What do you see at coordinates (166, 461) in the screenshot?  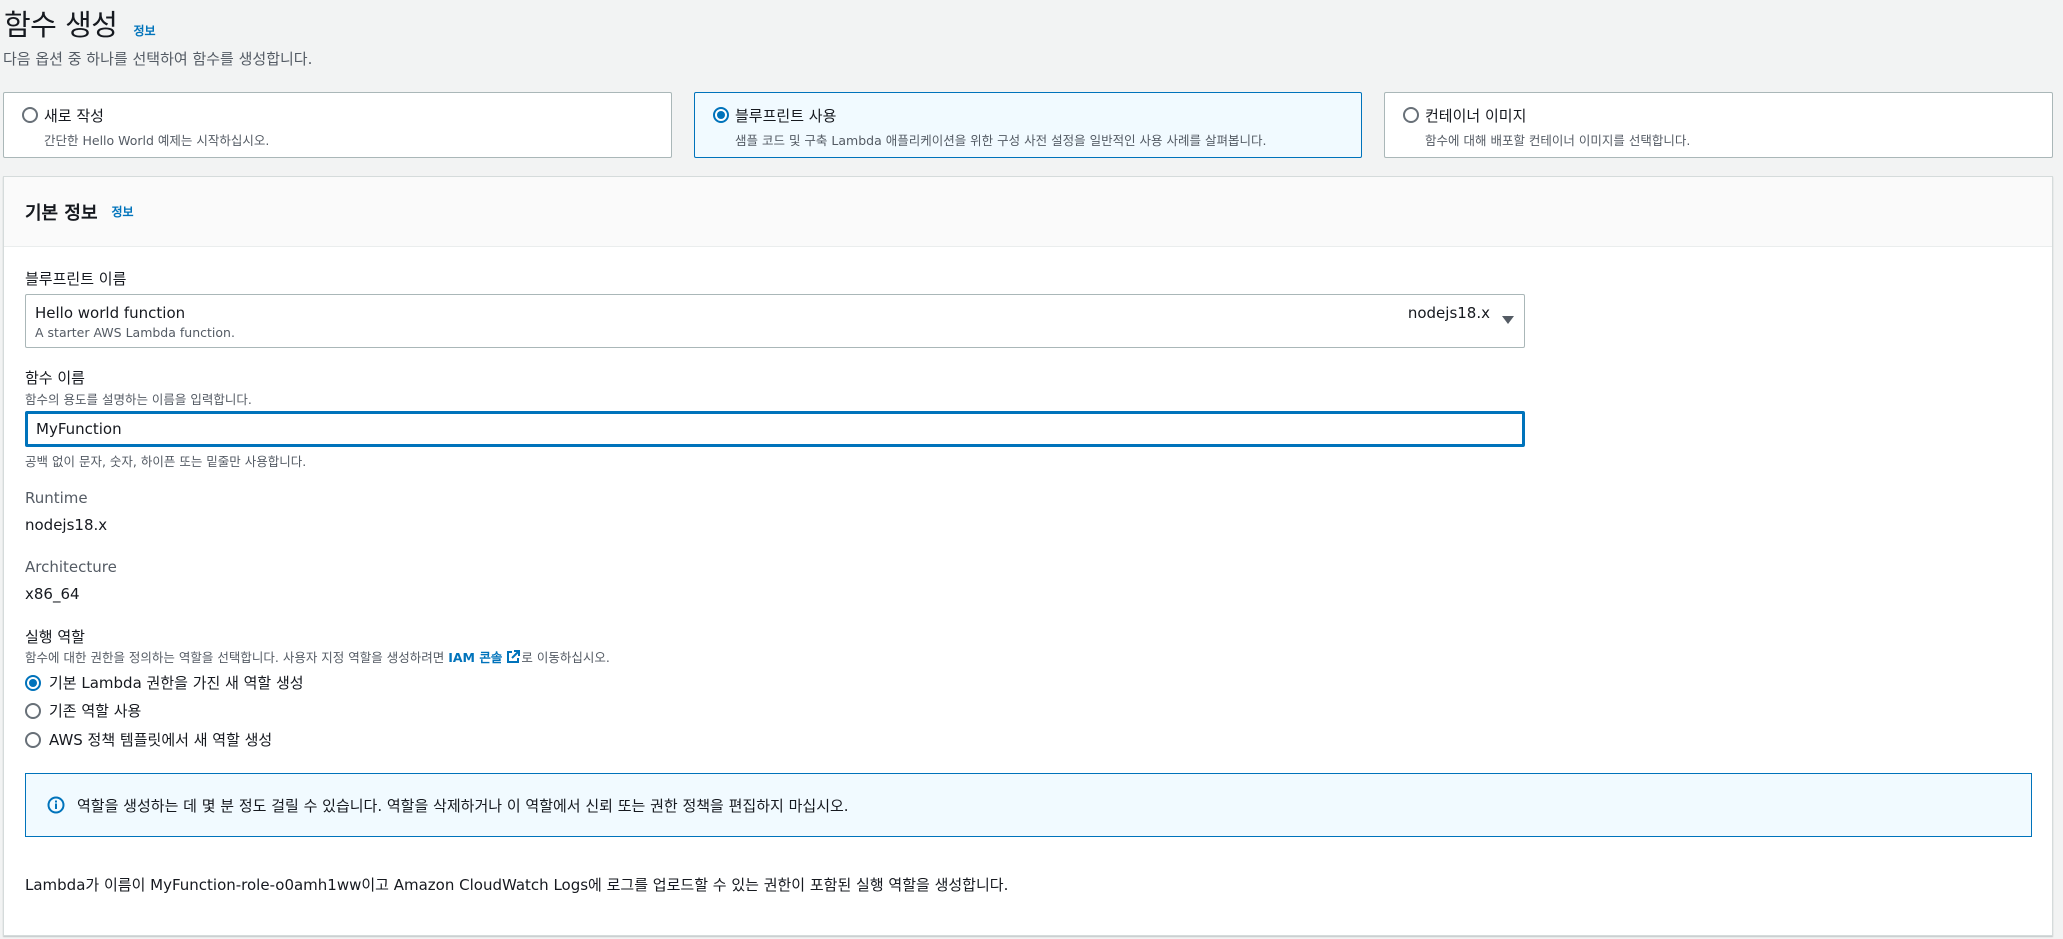 I see `function-name-constraint: 공백 없이 문자, 숫자, 하이픈 또는 밑줄만 사용합니다.` at bounding box center [166, 461].